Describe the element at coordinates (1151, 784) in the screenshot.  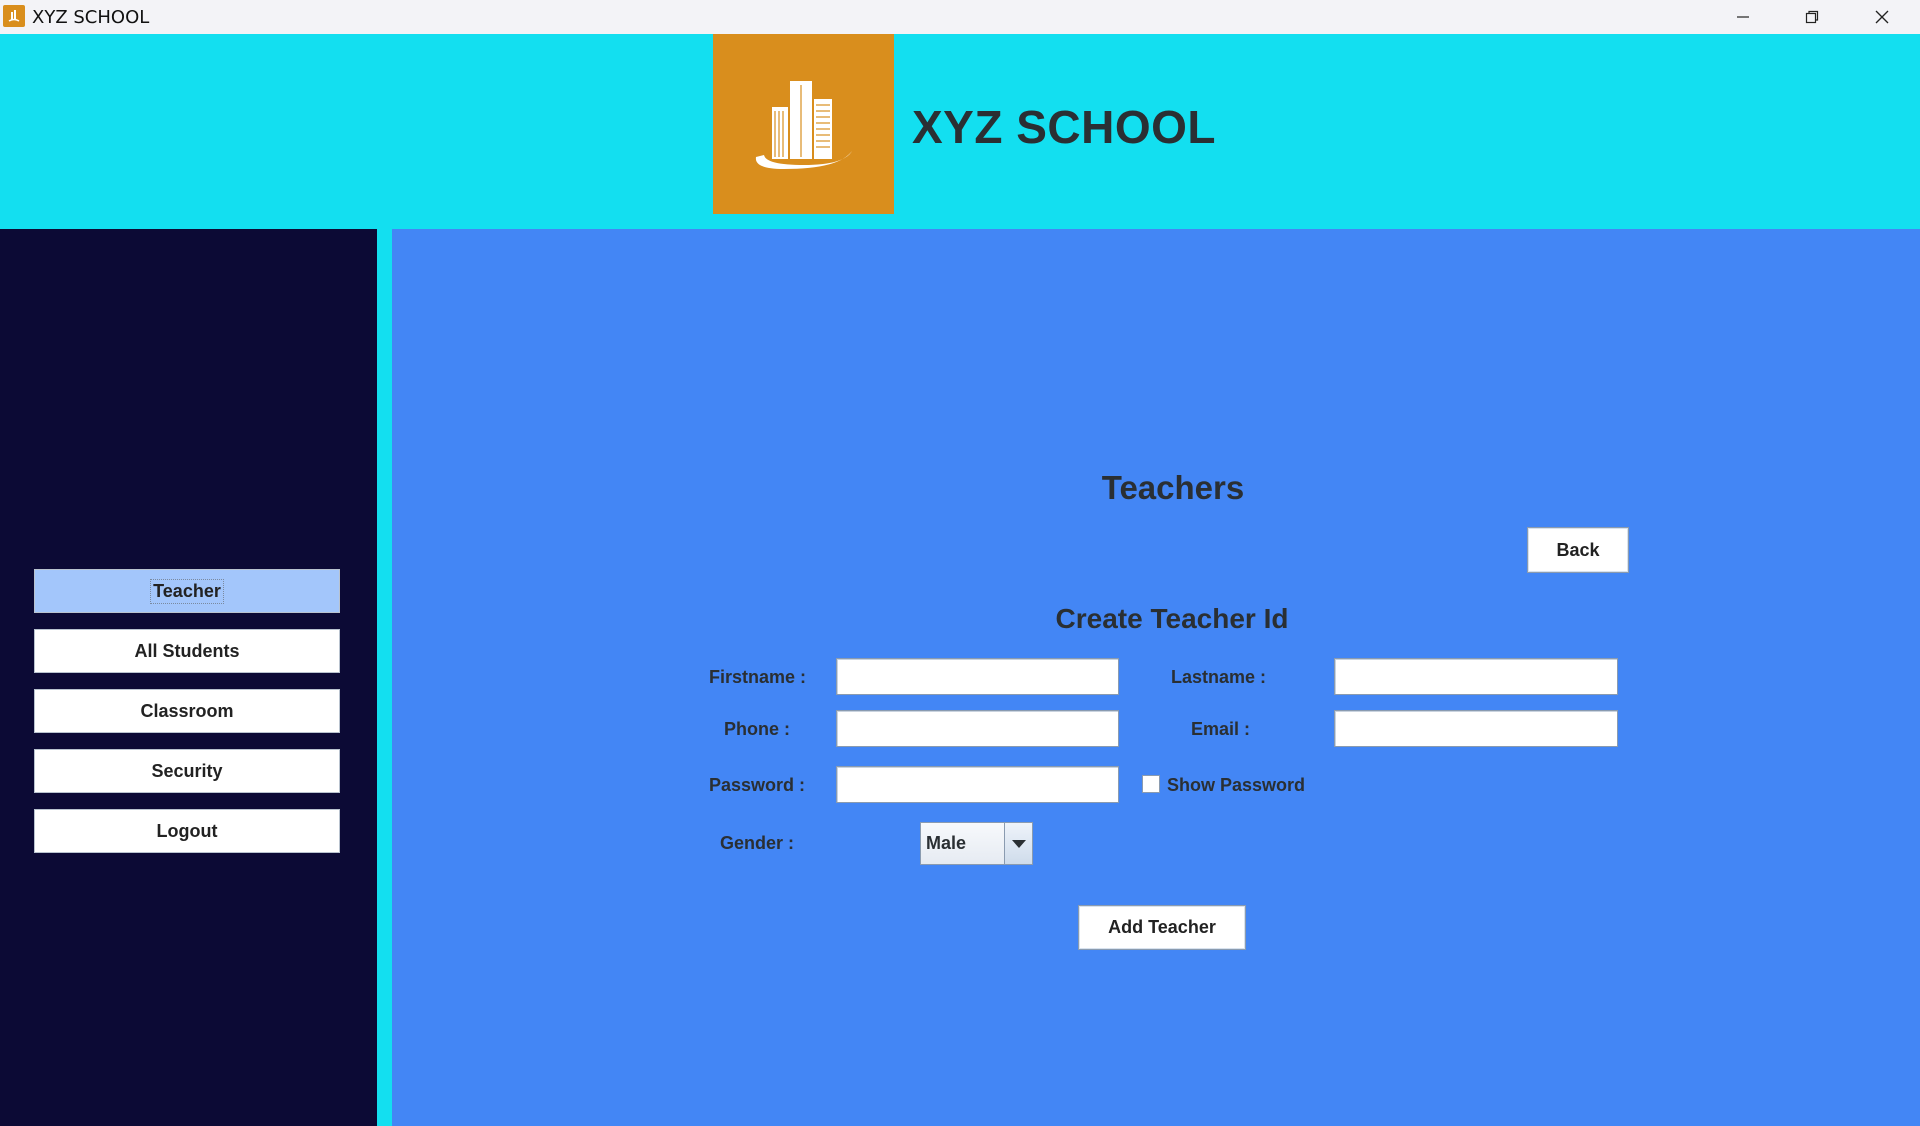
I see `show-password-checkbox` at that location.